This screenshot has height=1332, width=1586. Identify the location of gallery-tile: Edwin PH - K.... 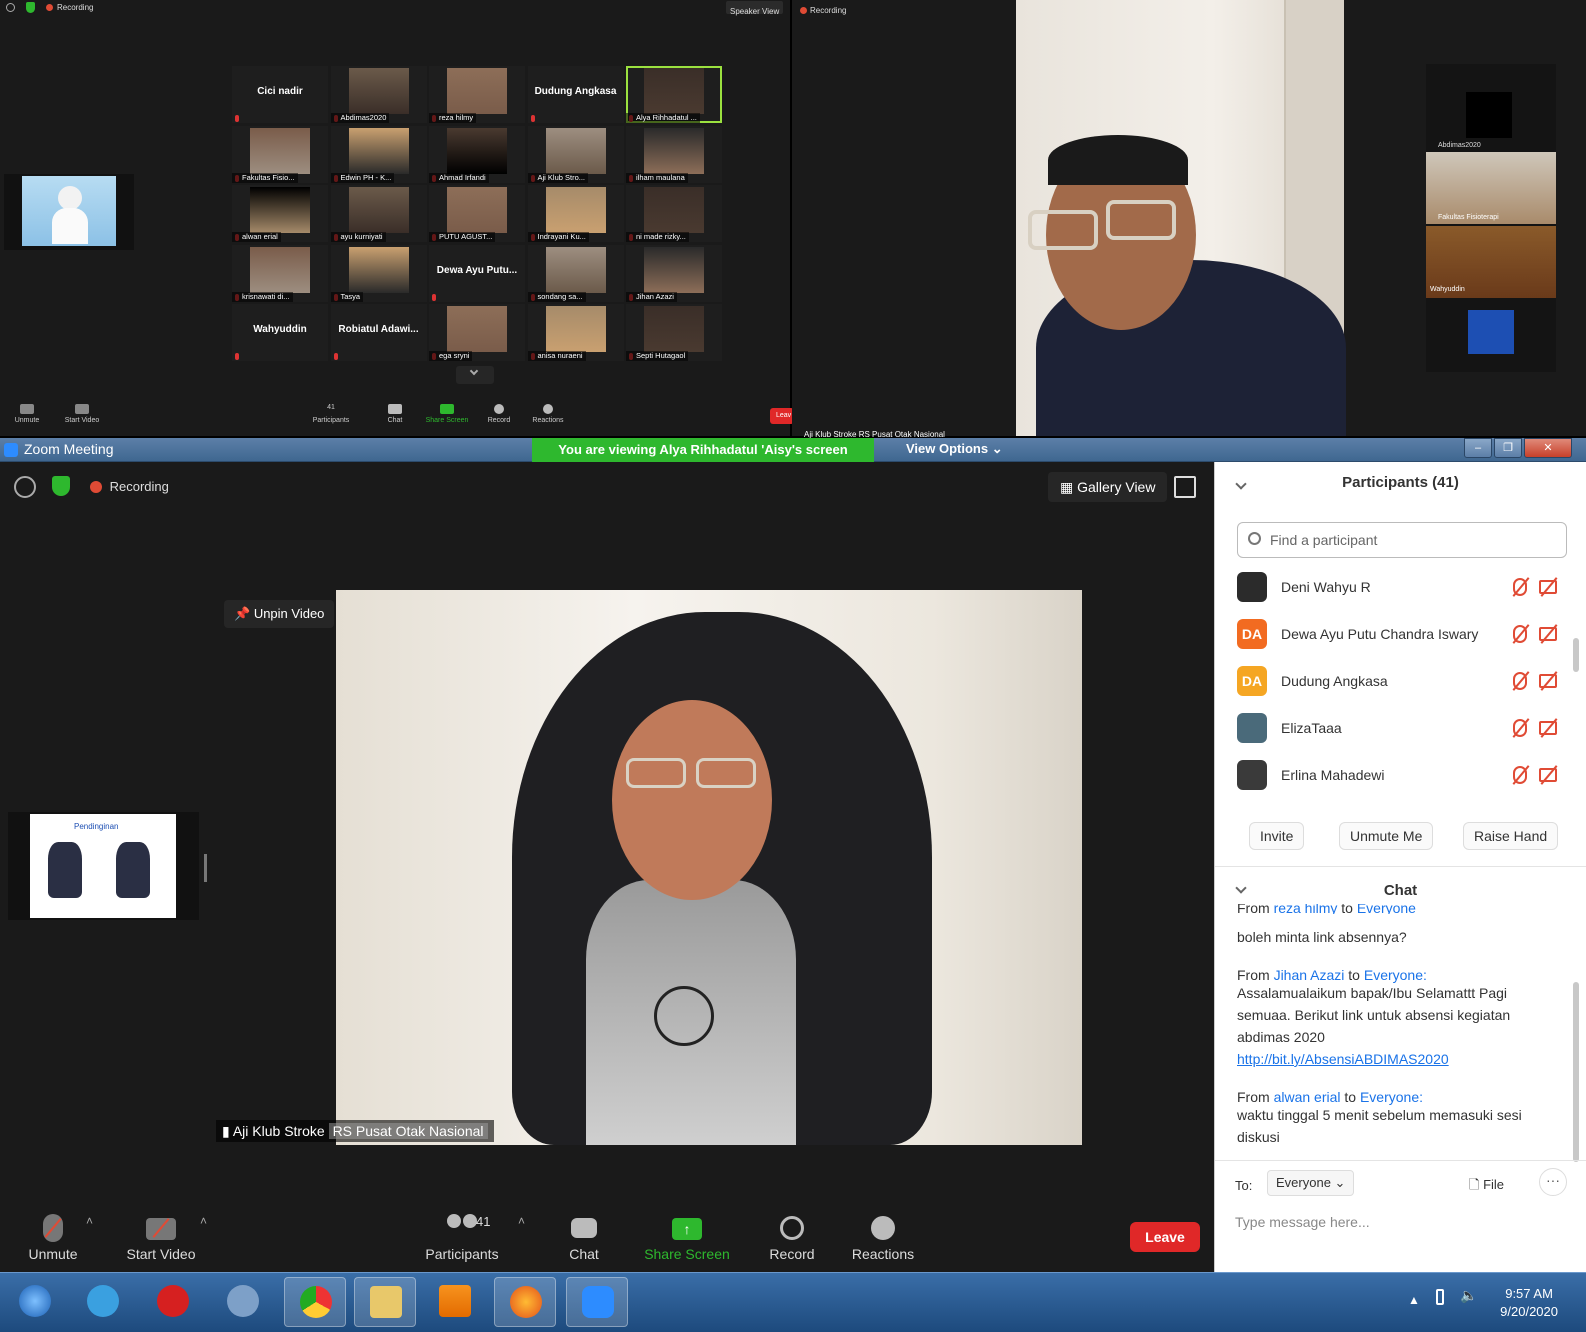
(378, 154).